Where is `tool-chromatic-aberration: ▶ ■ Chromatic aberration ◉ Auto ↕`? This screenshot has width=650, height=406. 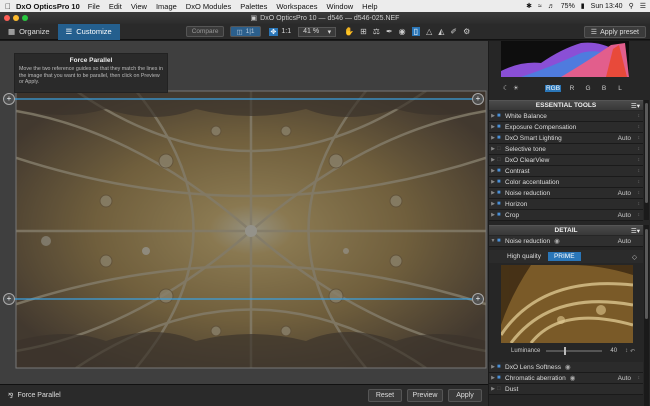
tool-chromatic-aberration: ▶ ■ Chromatic aberration ◉ Auto ↕ is located at coordinates (566, 378).